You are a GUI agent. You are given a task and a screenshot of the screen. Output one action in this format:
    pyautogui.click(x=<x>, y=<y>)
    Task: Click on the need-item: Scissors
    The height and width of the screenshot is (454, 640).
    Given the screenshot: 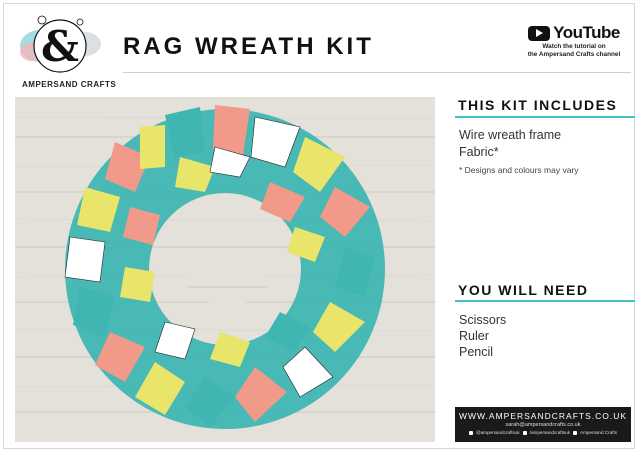 What is the action you would take?
    pyautogui.click(x=483, y=320)
    